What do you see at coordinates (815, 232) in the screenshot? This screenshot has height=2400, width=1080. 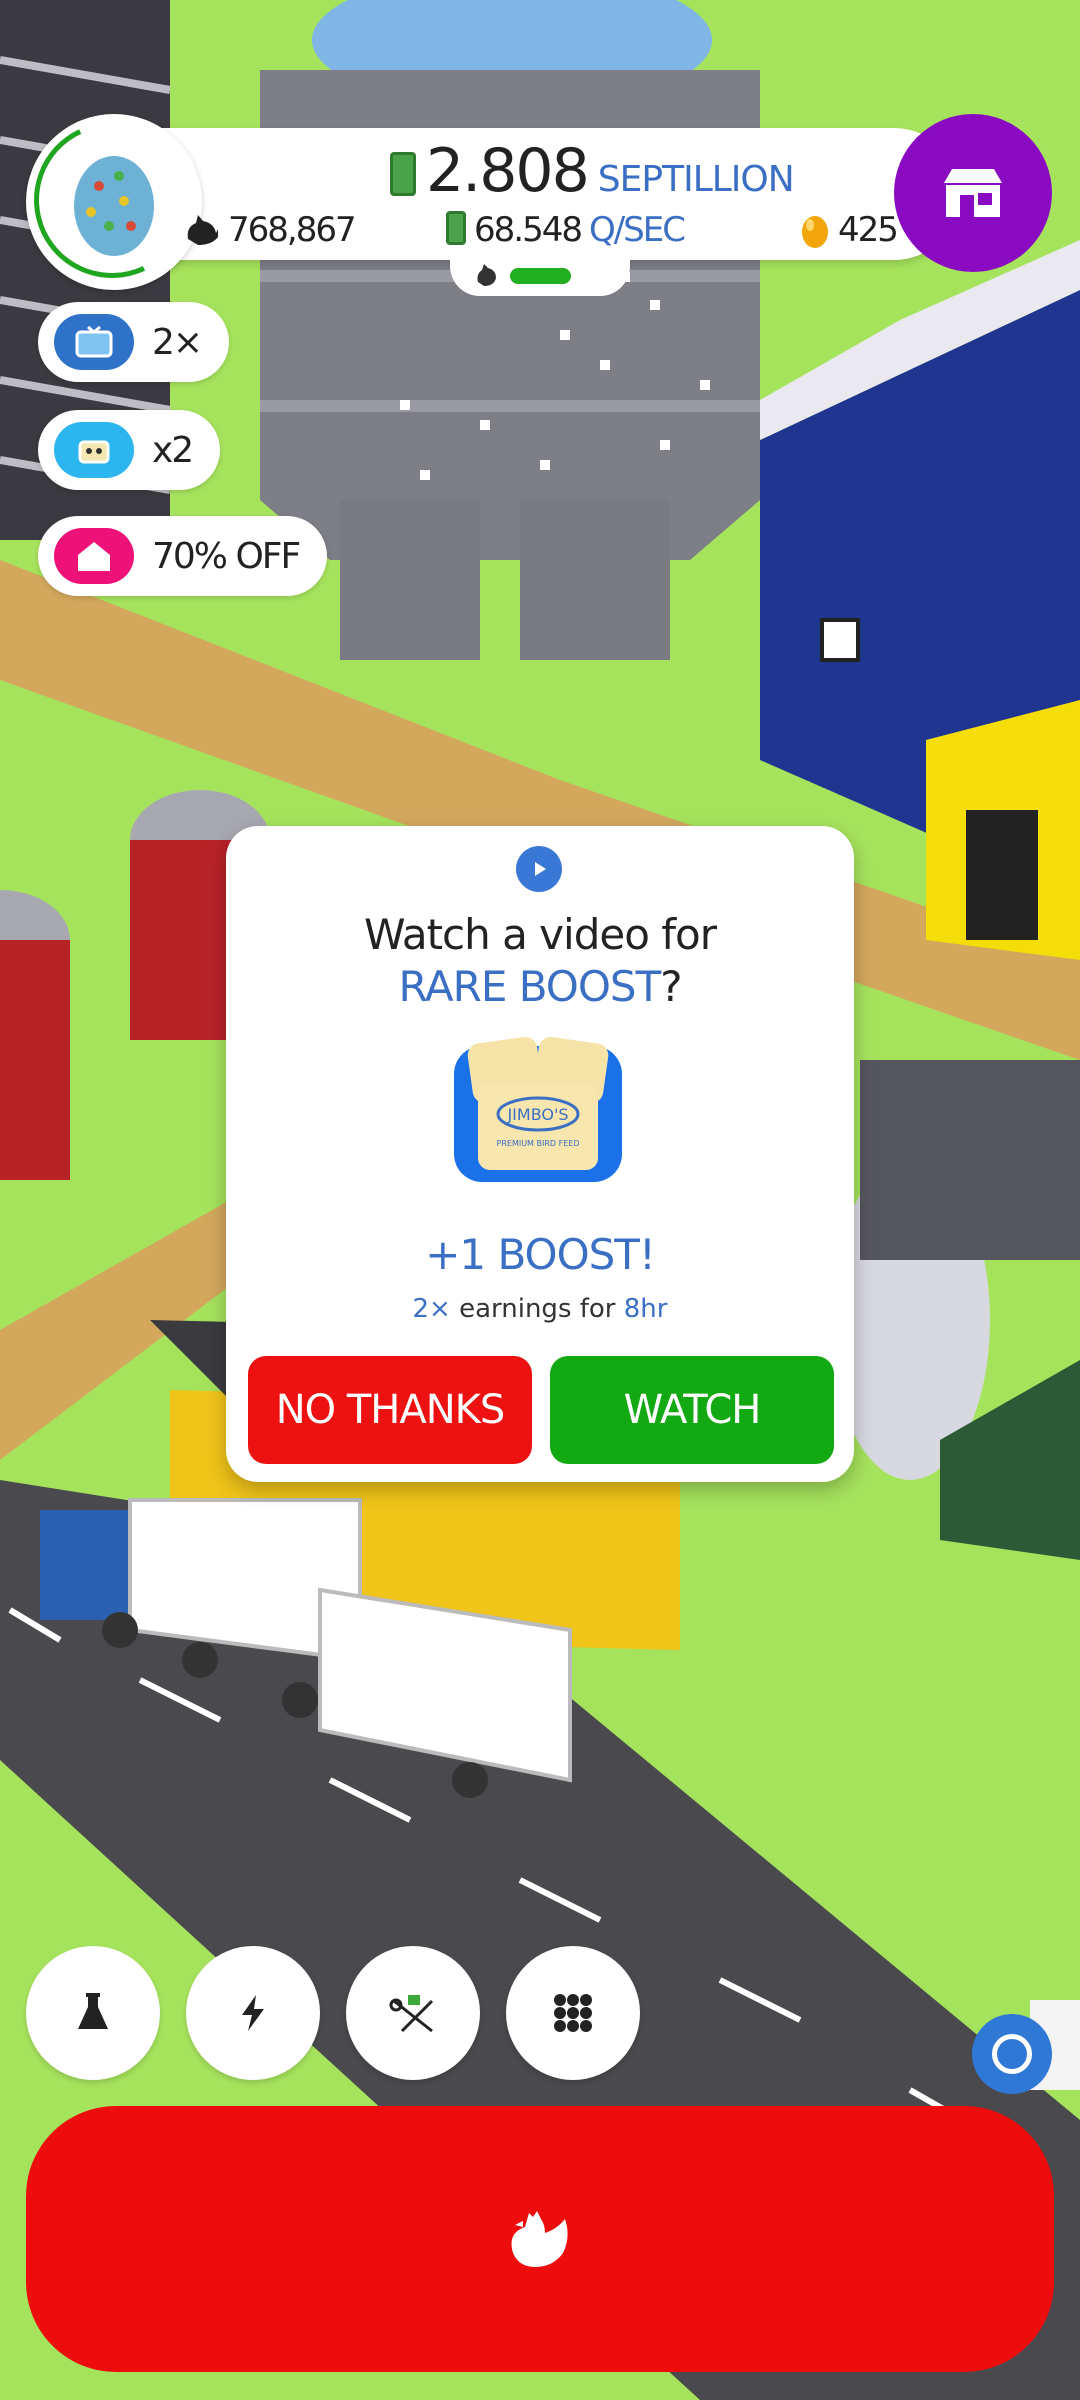 I see `golden-egg-icon` at bounding box center [815, 232].